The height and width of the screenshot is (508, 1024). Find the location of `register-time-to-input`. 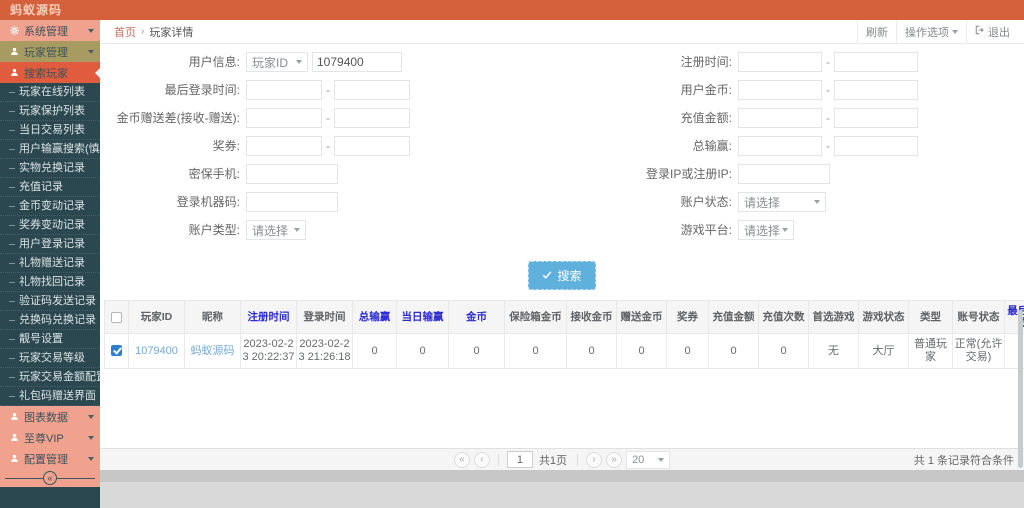

register-time-to-input is located at coordinates (876, 62).